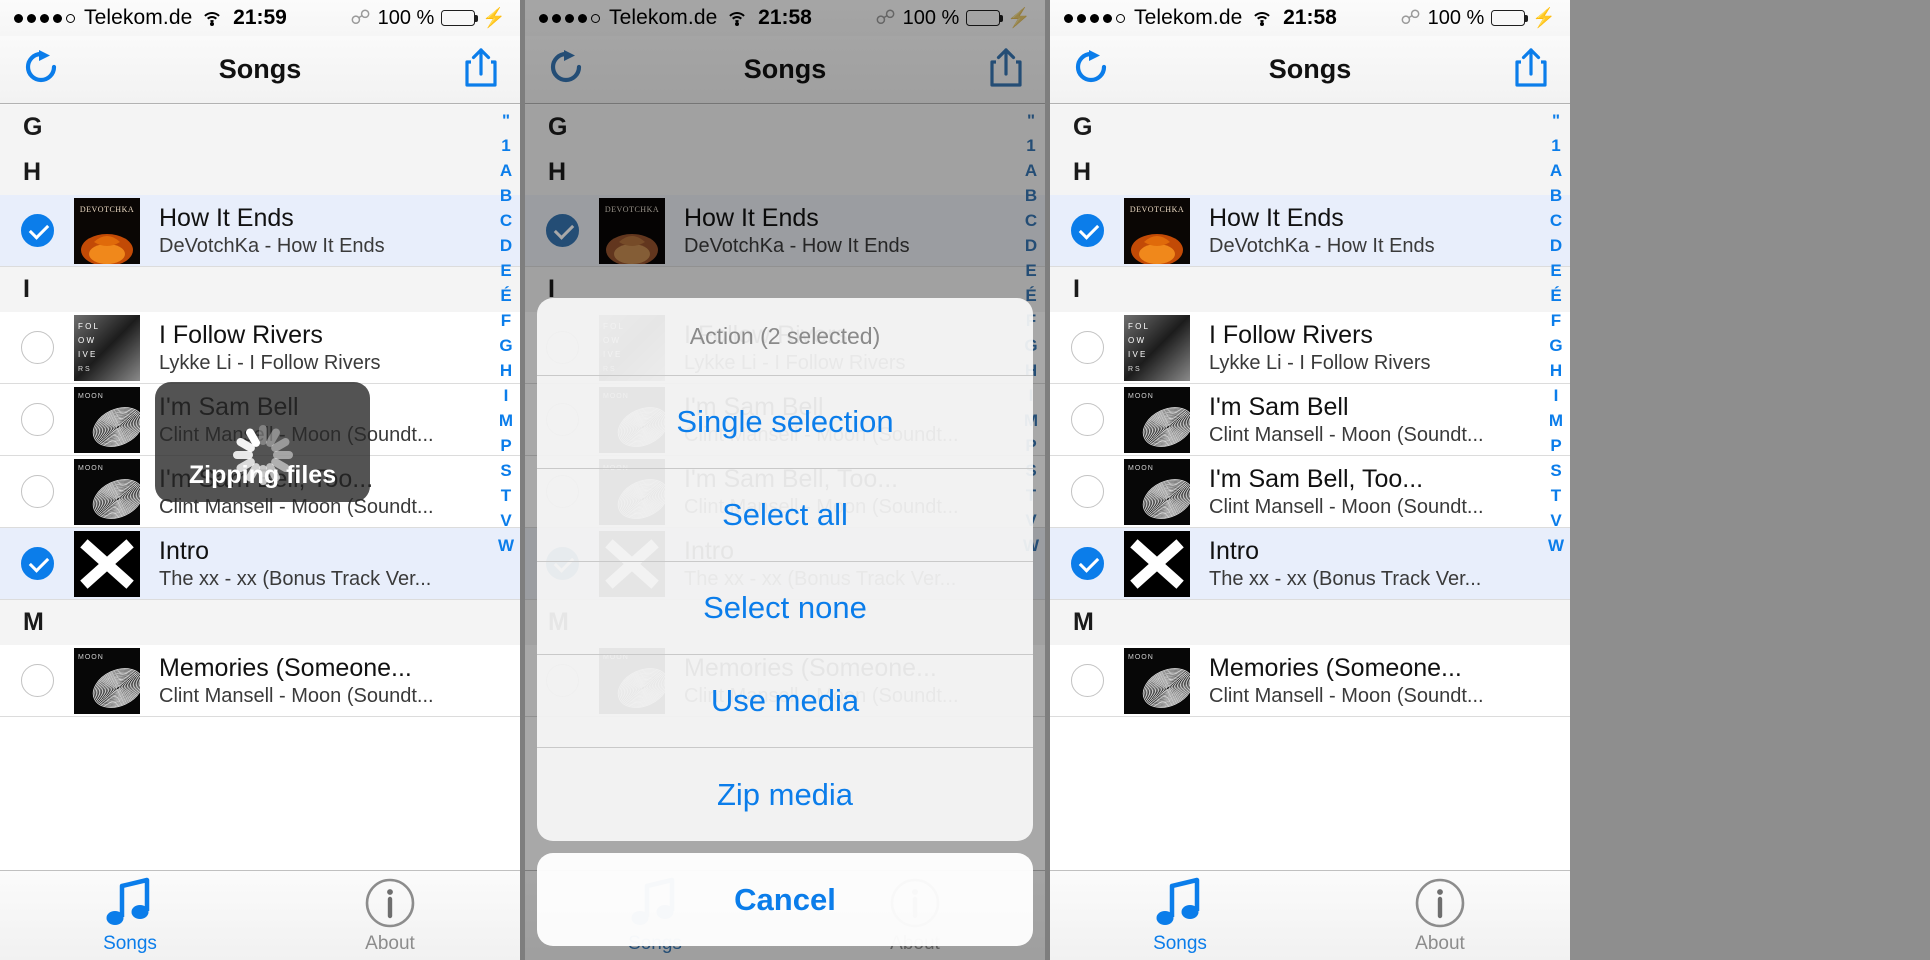 This screenshot has height=960, width=1930. I want to click on svg-text: MOON, so click(1141, 468).